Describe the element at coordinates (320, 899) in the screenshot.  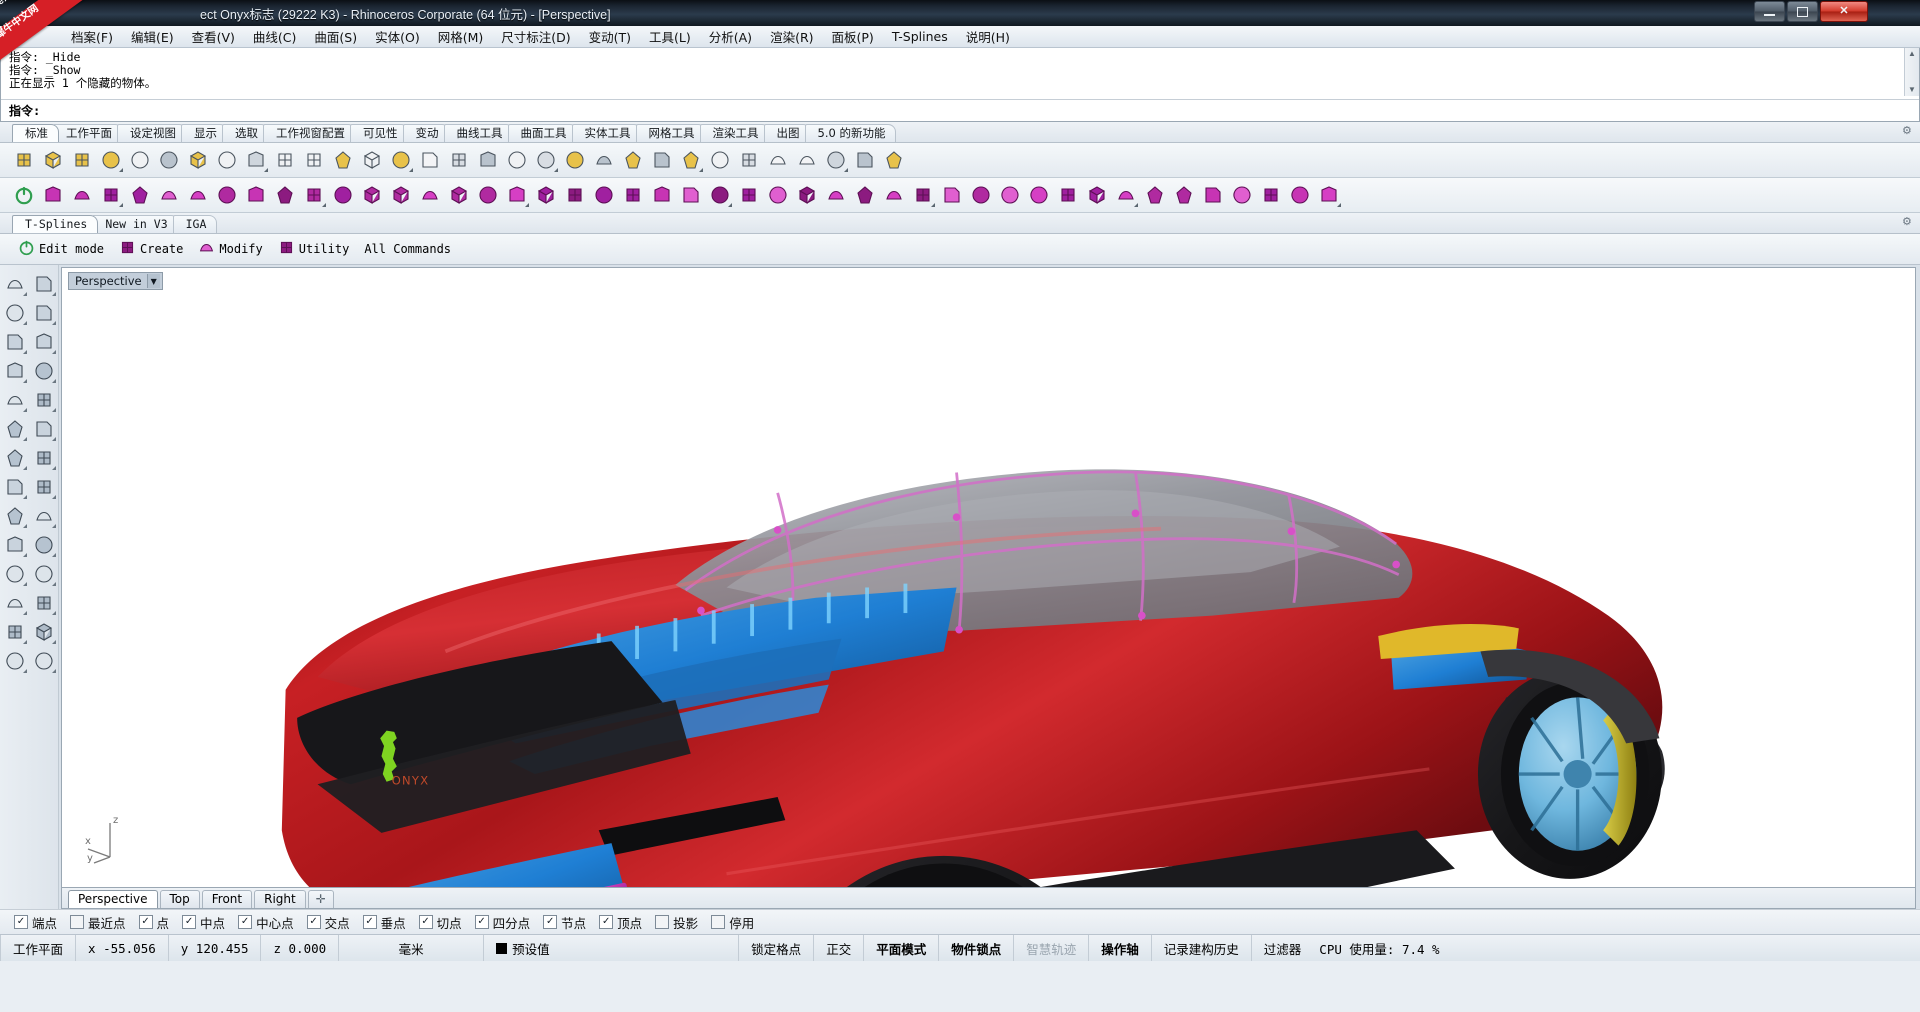
I see `add-viewport-tab-button: ✛` at that location.